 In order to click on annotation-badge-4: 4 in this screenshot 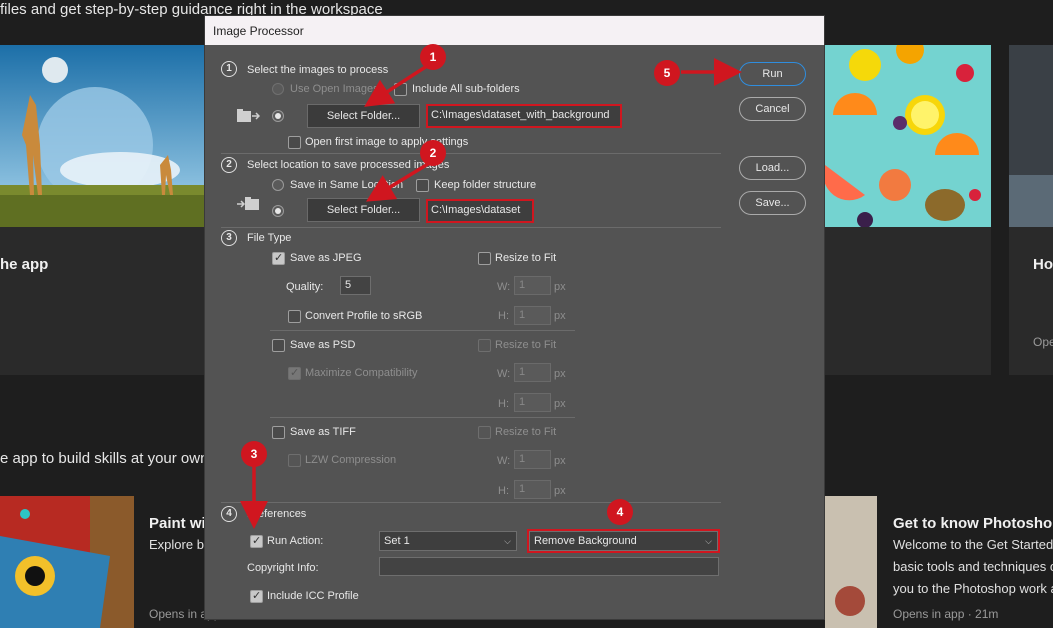, I will do `click(620, 512)`.